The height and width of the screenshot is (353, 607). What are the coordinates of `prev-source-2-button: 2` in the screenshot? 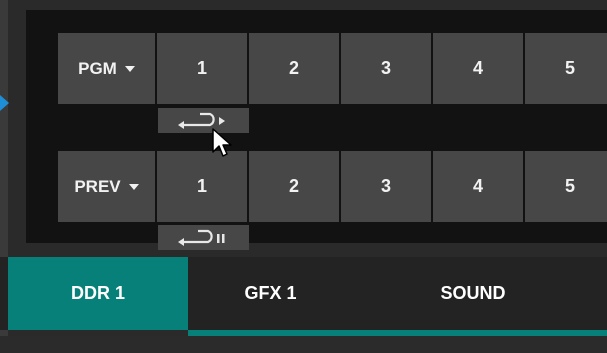 It's located at (294, 186).